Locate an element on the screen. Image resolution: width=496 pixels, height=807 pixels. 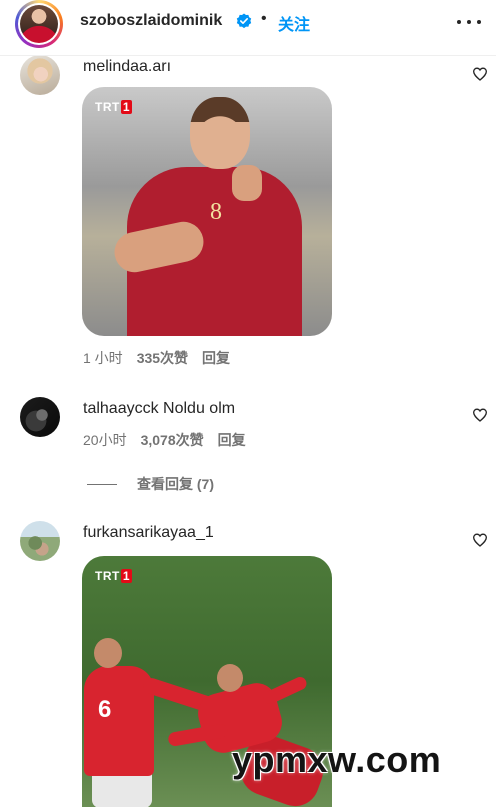
comment-meta: 20小时 3,078次赞 回复 is located at coordinates (164, 440).